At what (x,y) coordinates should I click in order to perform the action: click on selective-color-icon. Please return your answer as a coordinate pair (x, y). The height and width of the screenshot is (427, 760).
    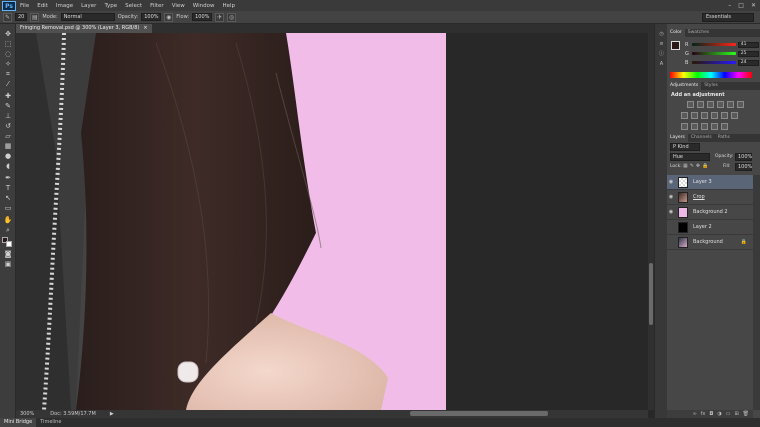
    Looking at the image, I should click on (724, 126).